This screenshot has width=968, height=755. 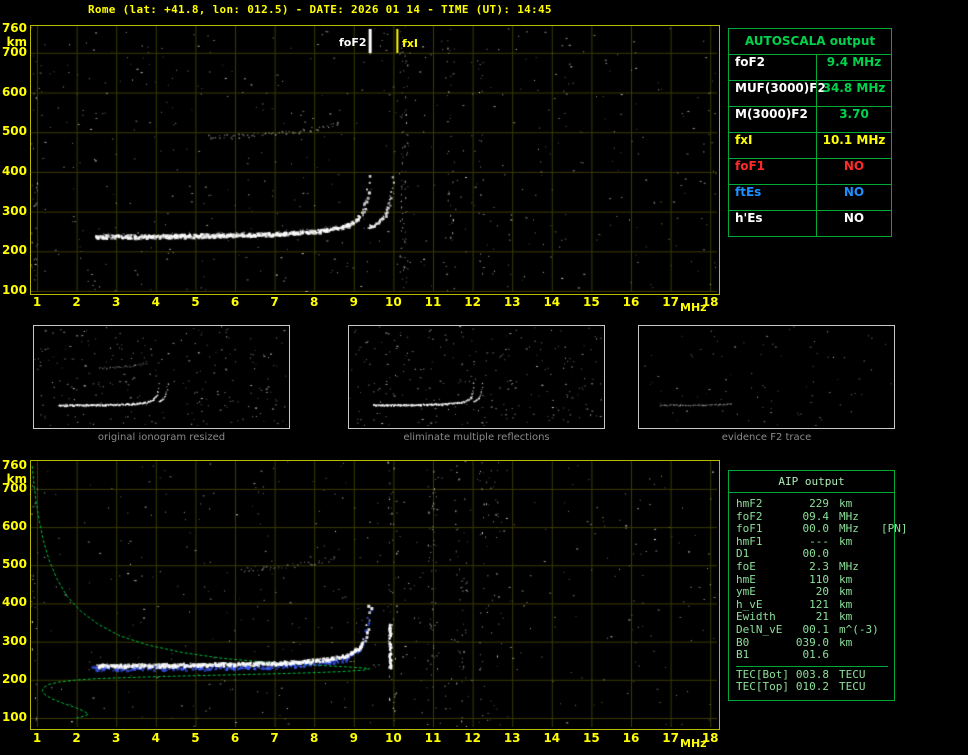 I want to click on aip-unit, so click(x=852, y=655).